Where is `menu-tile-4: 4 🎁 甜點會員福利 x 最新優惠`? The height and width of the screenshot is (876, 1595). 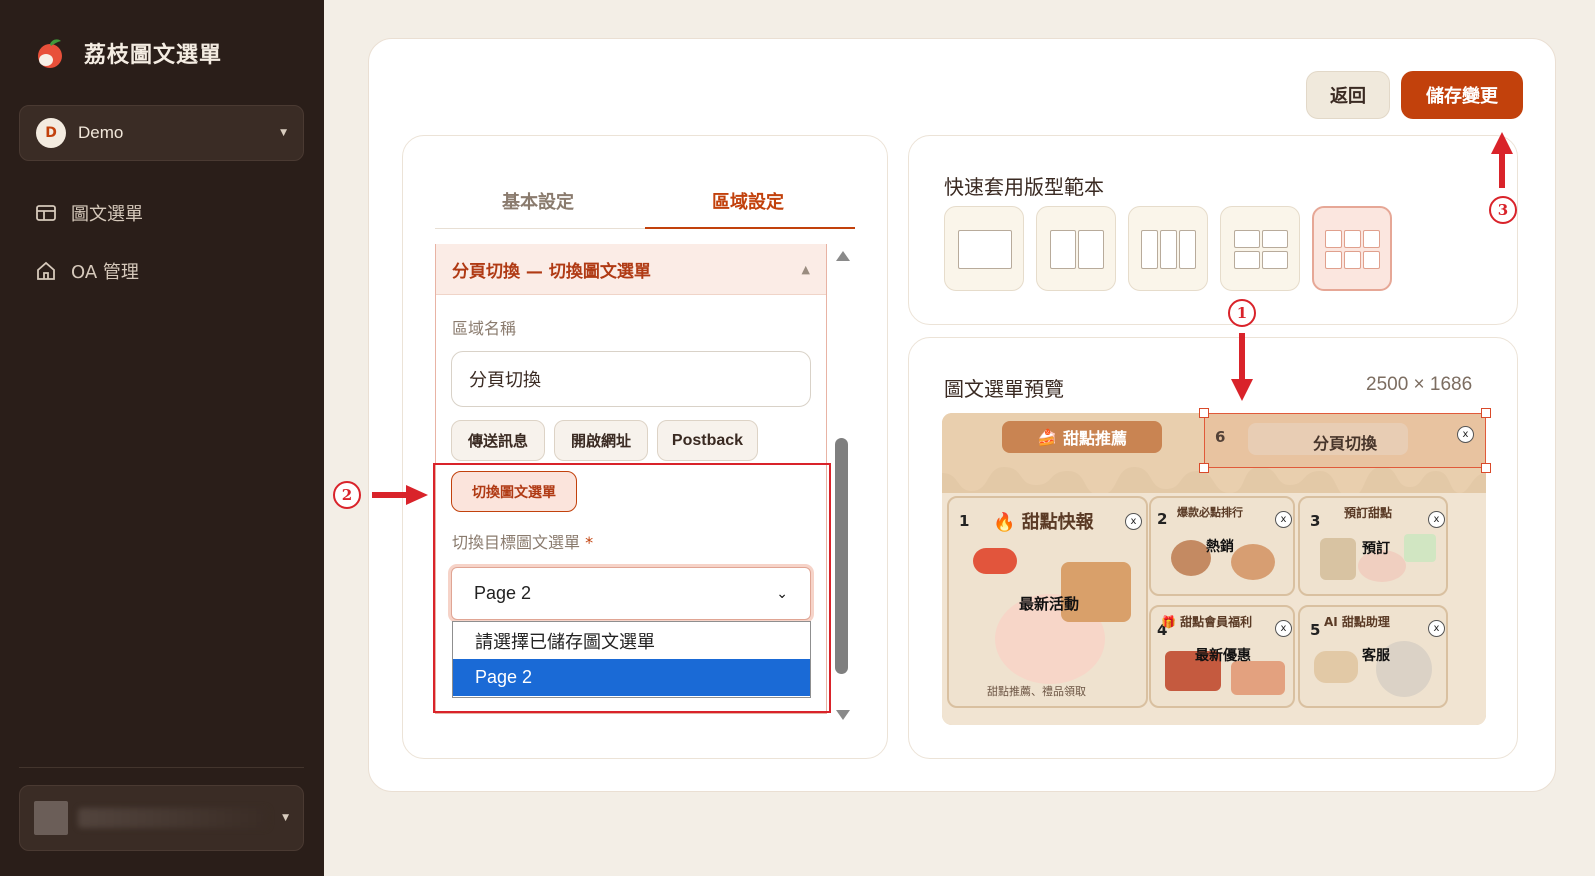 menu-tile-4: 4 🎁 甜點會員福利 x 最新優惠 is located at coordinates (1222, 656).